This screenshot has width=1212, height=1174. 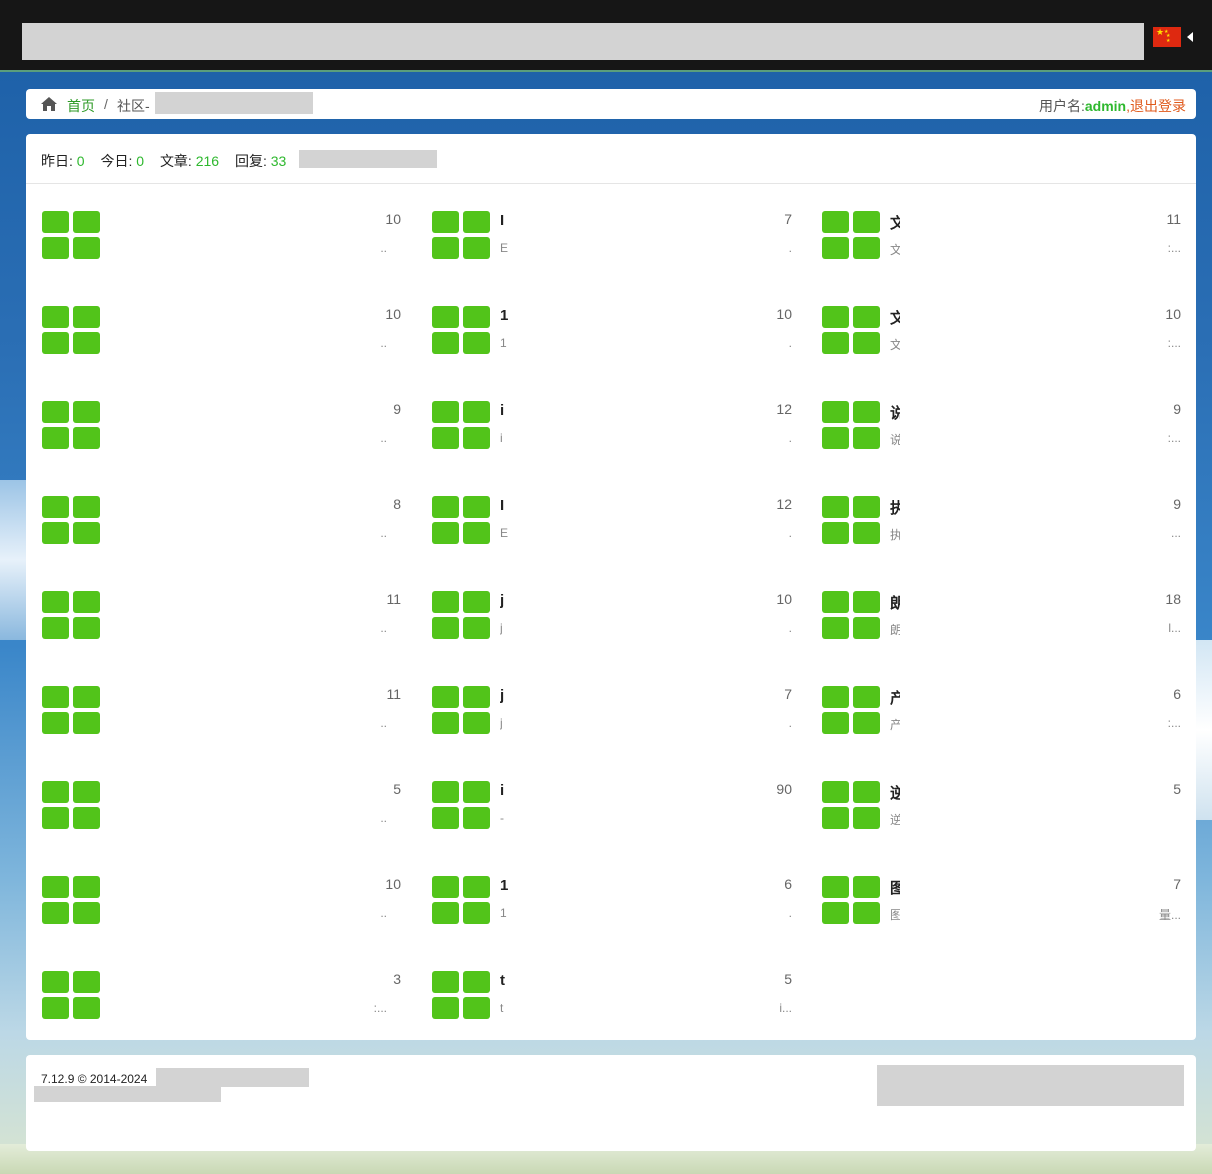 I want to click on forum-item: 9.., so click(x=221, y=431).